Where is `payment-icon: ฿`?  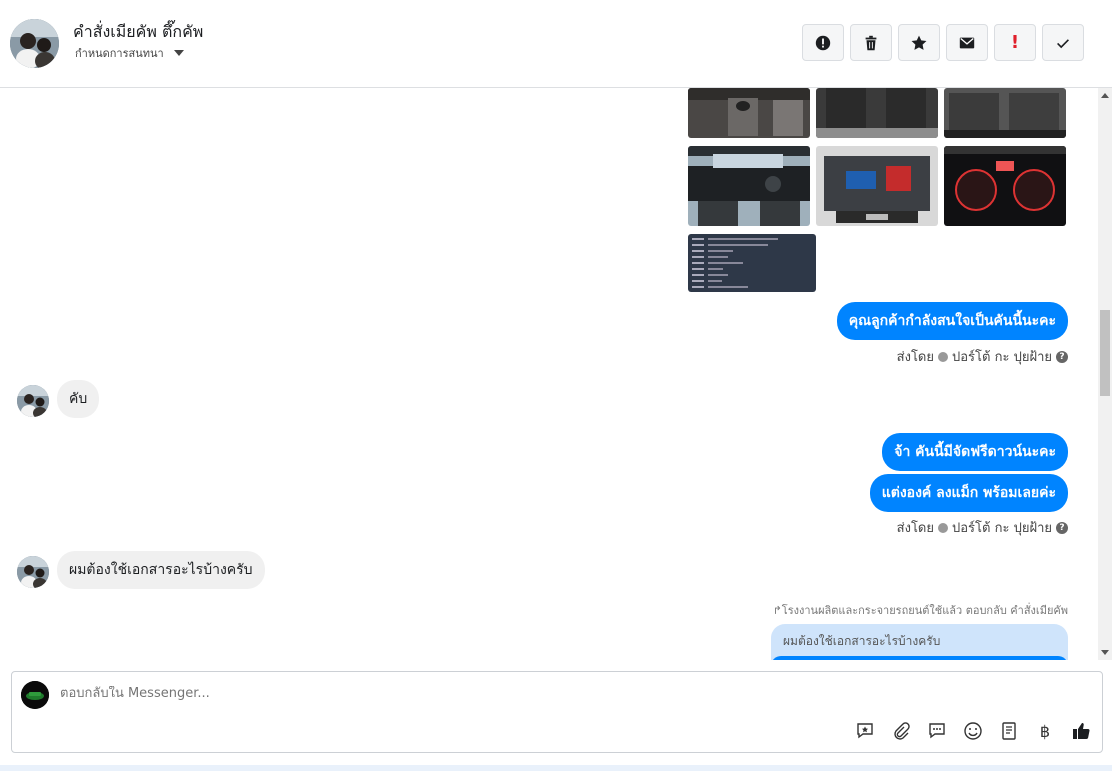 payment-icon: ฿ is located at coordinates (1045, 731).